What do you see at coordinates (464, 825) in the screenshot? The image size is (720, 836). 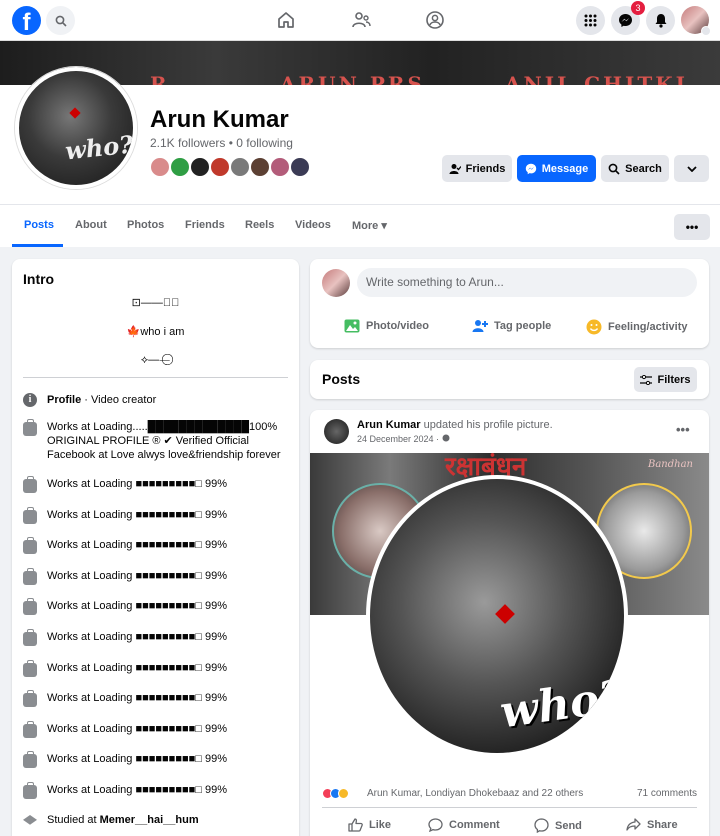 I see `comment-button: Comment` at bounding box center [464, 825].